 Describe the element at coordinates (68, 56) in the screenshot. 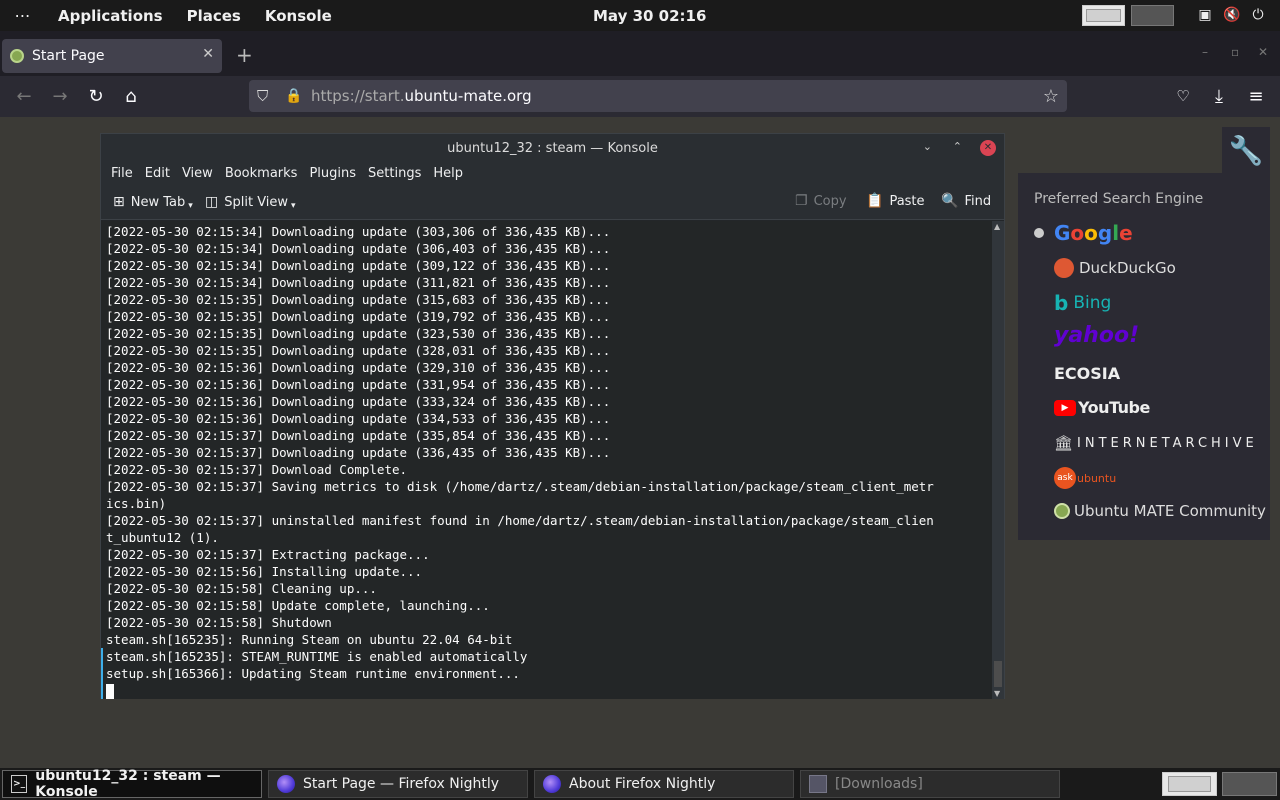

I see `tab-title: Start Page` at that location.